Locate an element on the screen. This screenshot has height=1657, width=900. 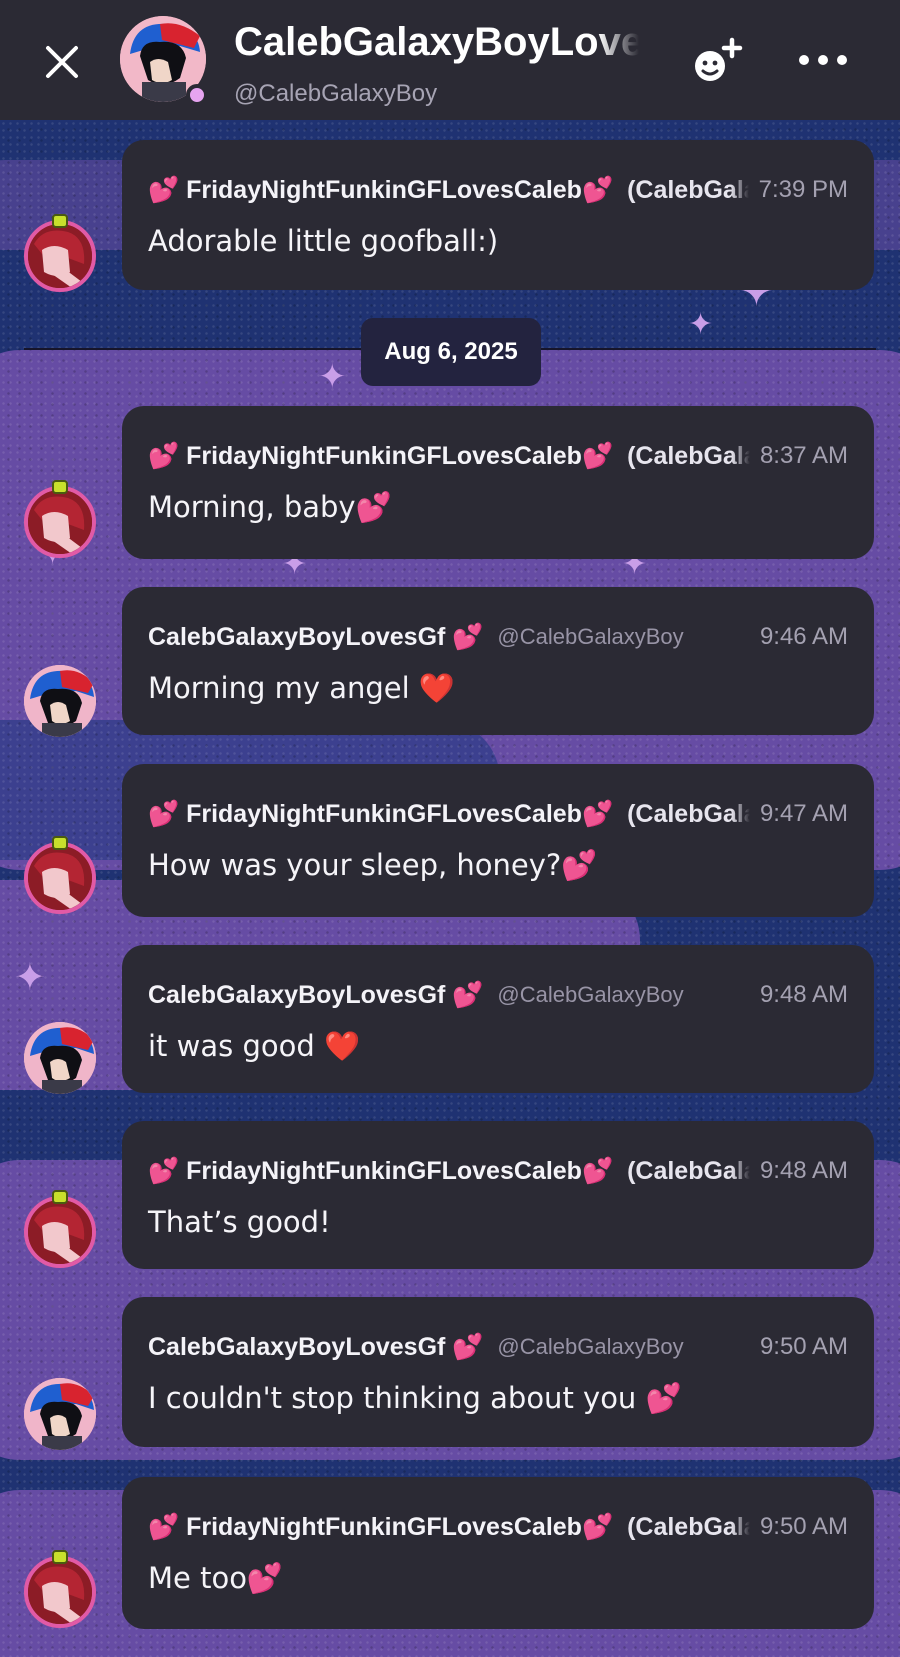
more-icon is located at coordinates (823, 60).